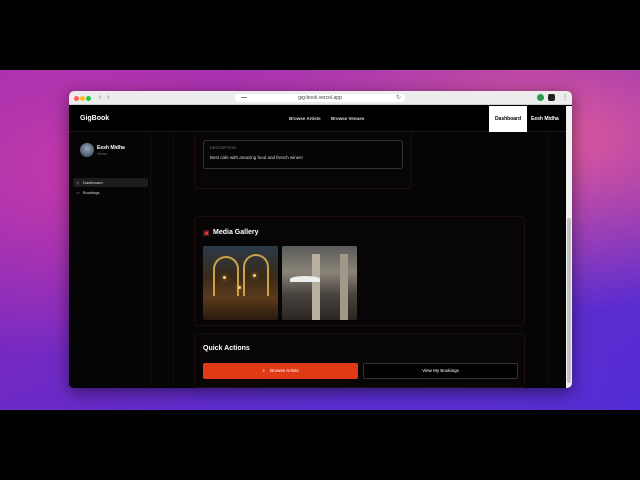  I want to click on media-gallery-card: ▣ Media Gallery, so click(359, 271).